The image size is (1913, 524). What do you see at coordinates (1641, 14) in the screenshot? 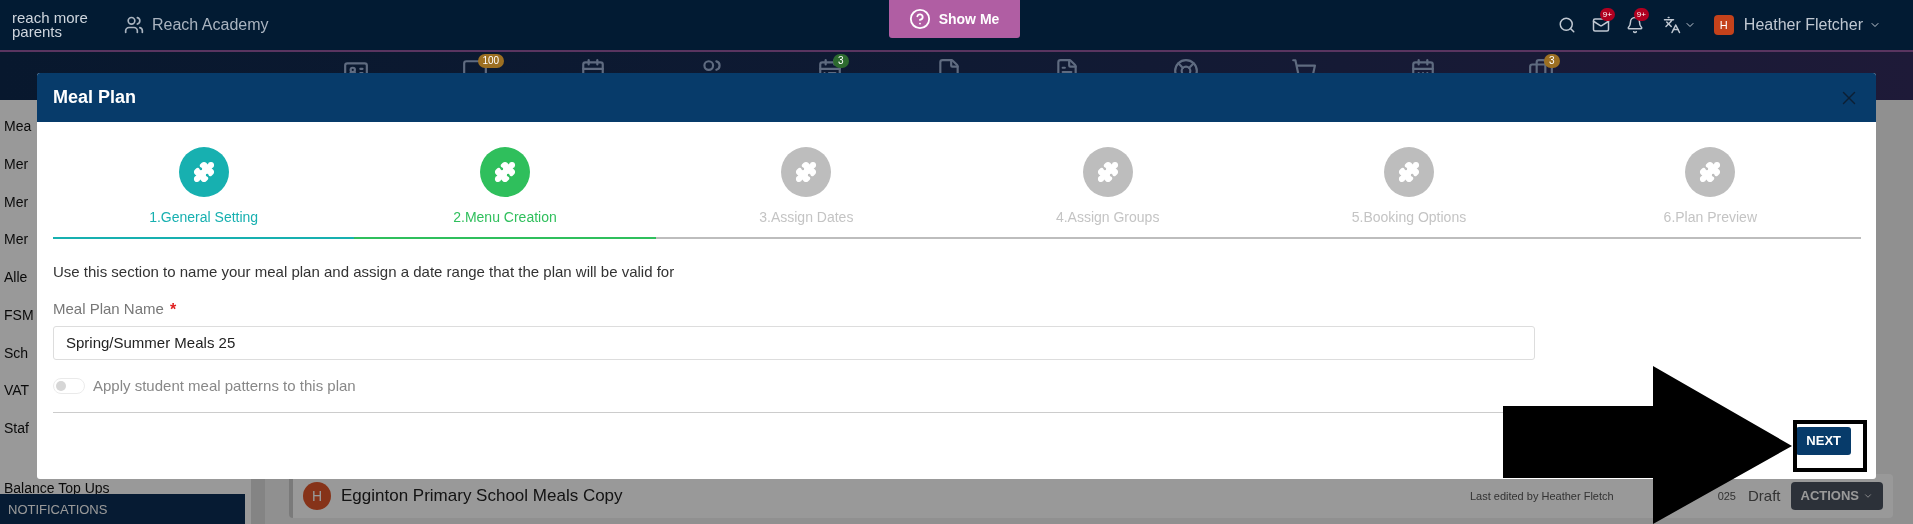
I see `bell-badge: 9+` at bounding box center [1641, 14].